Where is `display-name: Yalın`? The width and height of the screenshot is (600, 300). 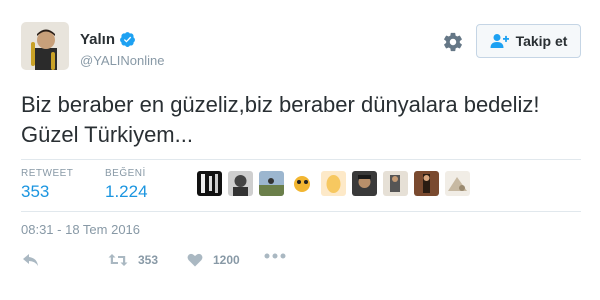 display-name: Yalın is located at coordinates (108, 39).